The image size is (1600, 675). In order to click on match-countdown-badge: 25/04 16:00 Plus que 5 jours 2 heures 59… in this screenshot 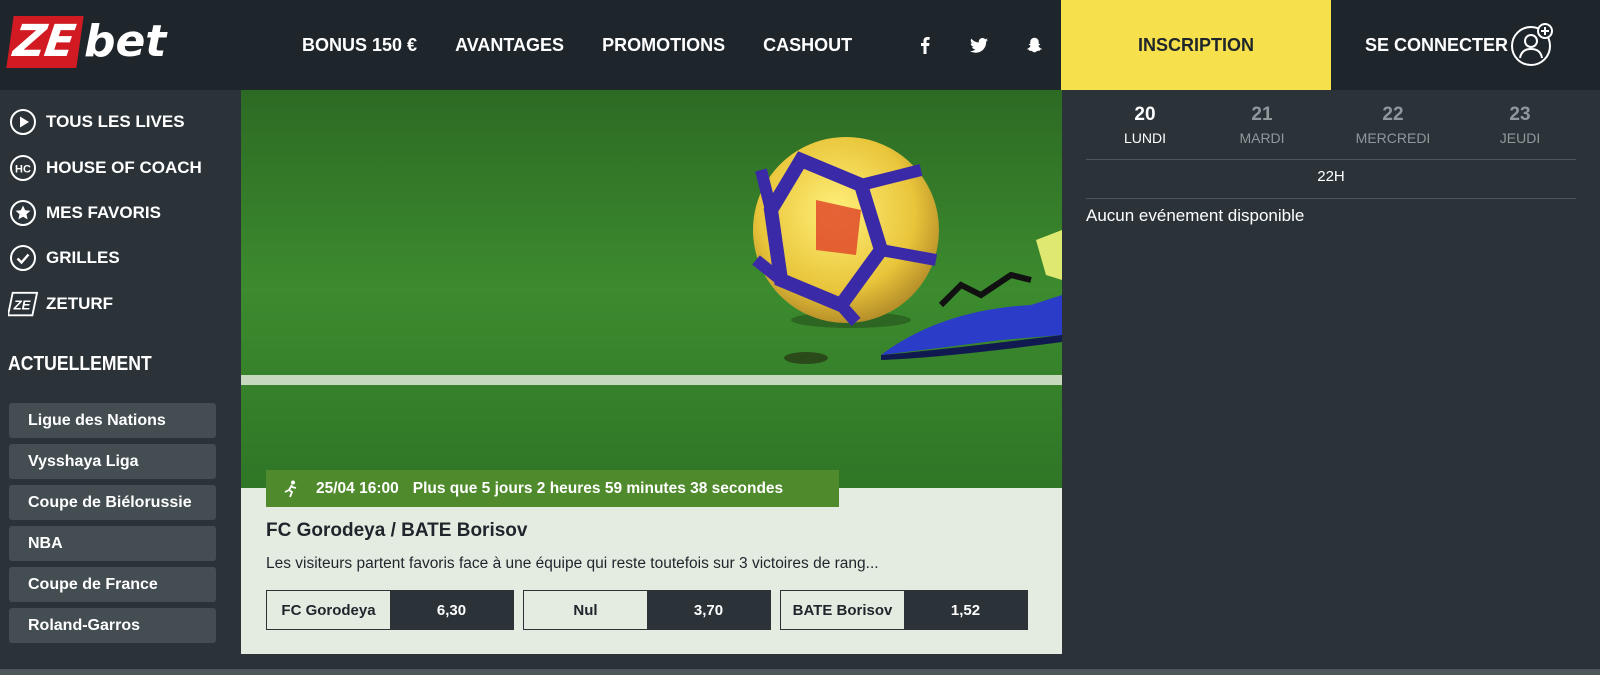, I will do `click(552, 488)`.